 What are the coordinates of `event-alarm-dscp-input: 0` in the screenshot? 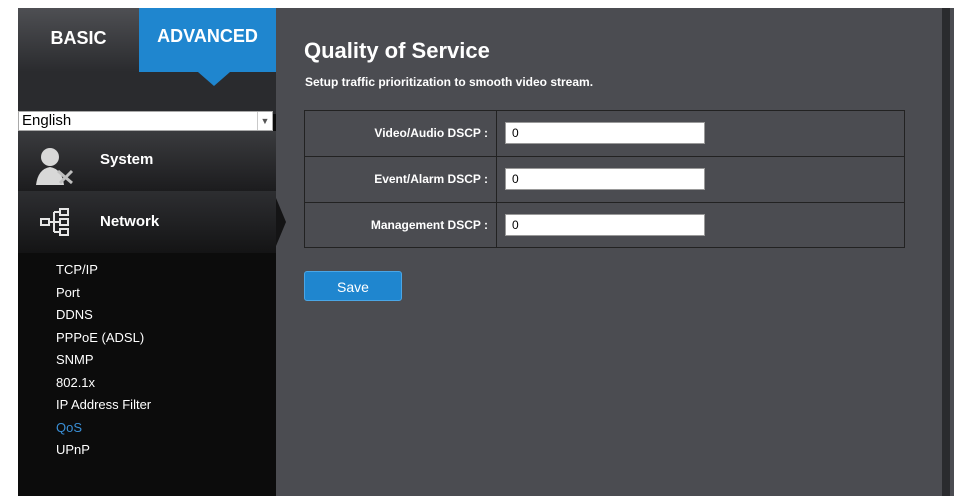 It's located at (605, 179).